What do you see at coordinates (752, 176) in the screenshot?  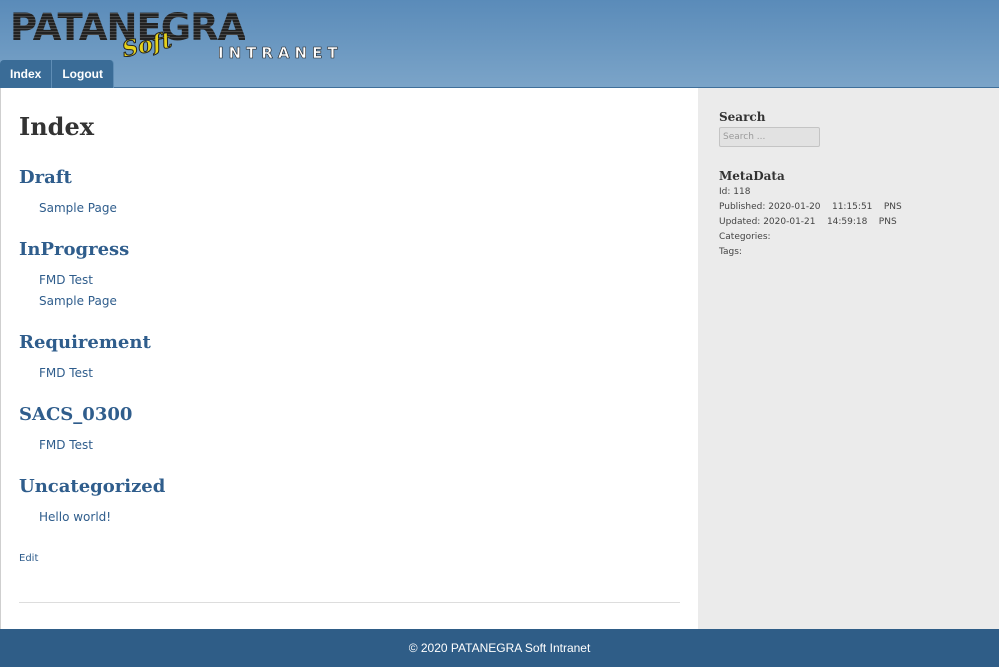 I see `metadata-heading: MetaData` at bounding box center [752, 176].